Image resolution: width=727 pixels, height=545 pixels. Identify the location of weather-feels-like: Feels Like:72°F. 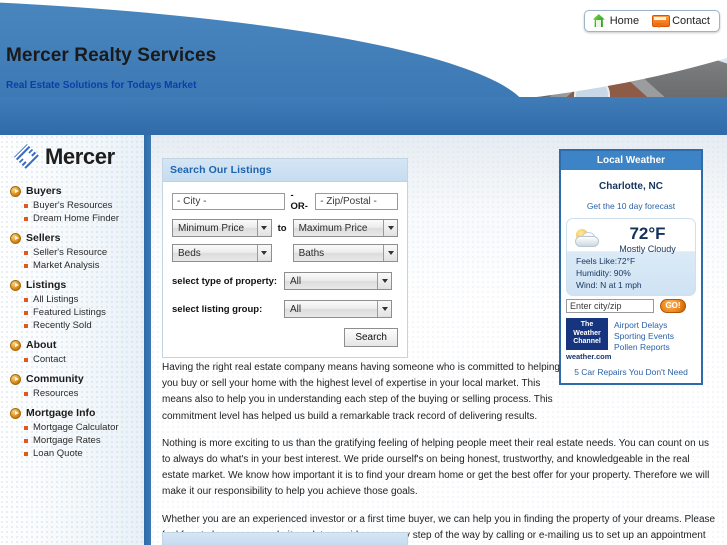
(606, 260).